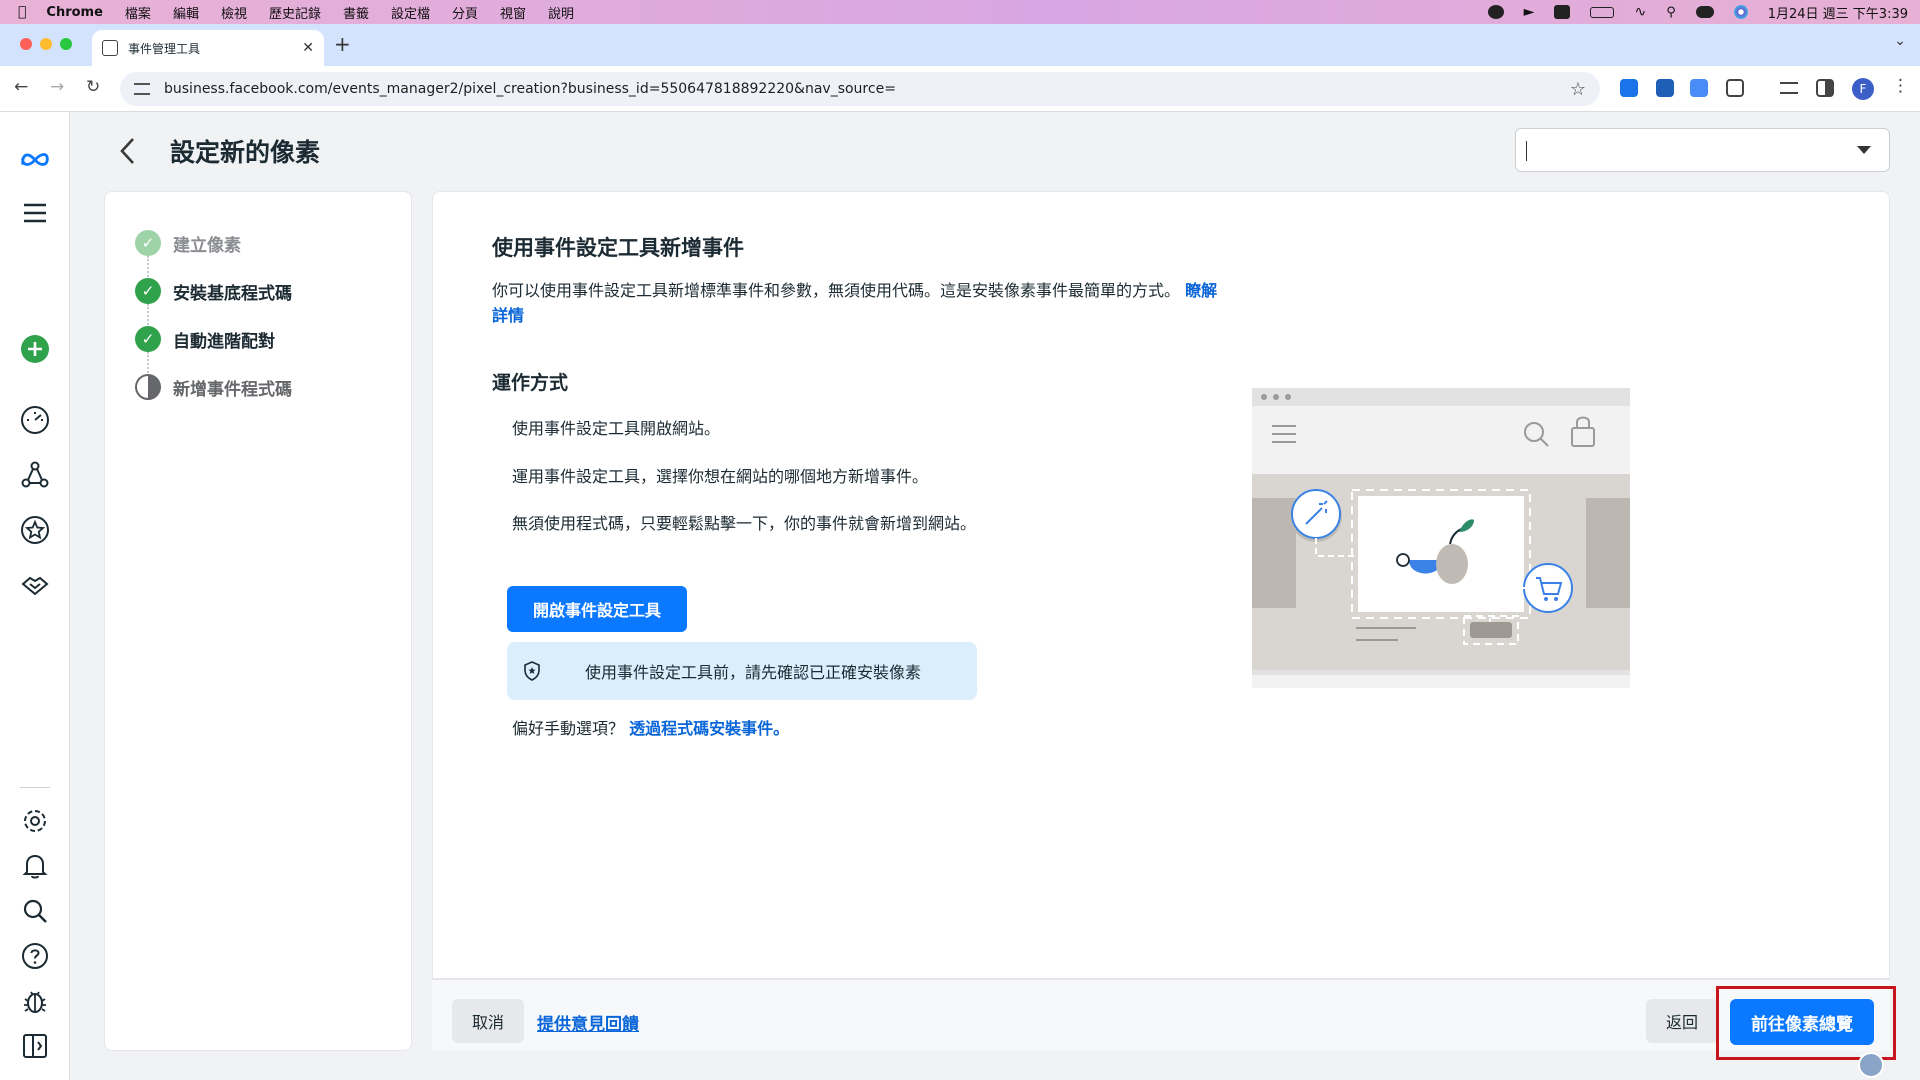  What do you see at coordinates (960, 45) in the screenshot?
I see `browser-tab-strip: 事件管理工具 ✕ + ⌄` at bounding box center [960, 45].